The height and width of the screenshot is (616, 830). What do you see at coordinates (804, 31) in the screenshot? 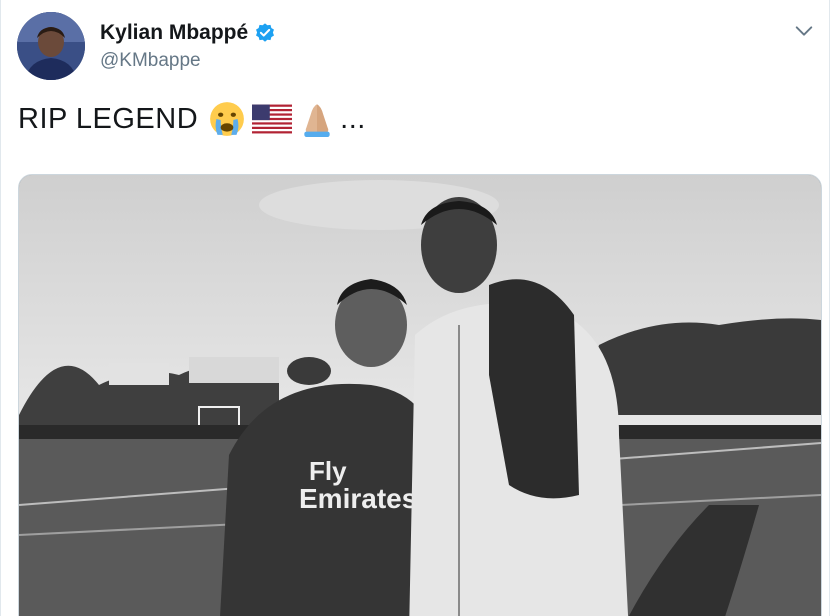
I see `chevron-down-icon` at bounding box center [804, 31].